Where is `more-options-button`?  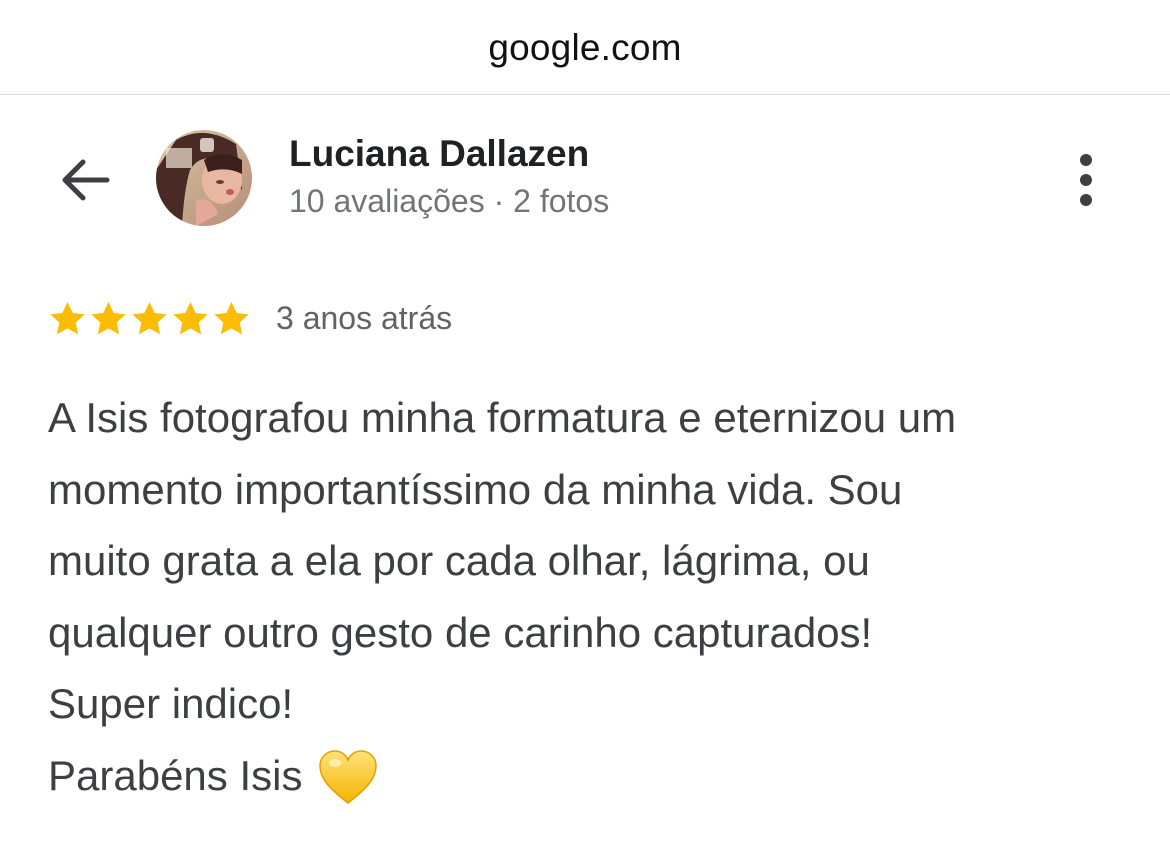 more-options-button is located at coordinates (1086, 180).